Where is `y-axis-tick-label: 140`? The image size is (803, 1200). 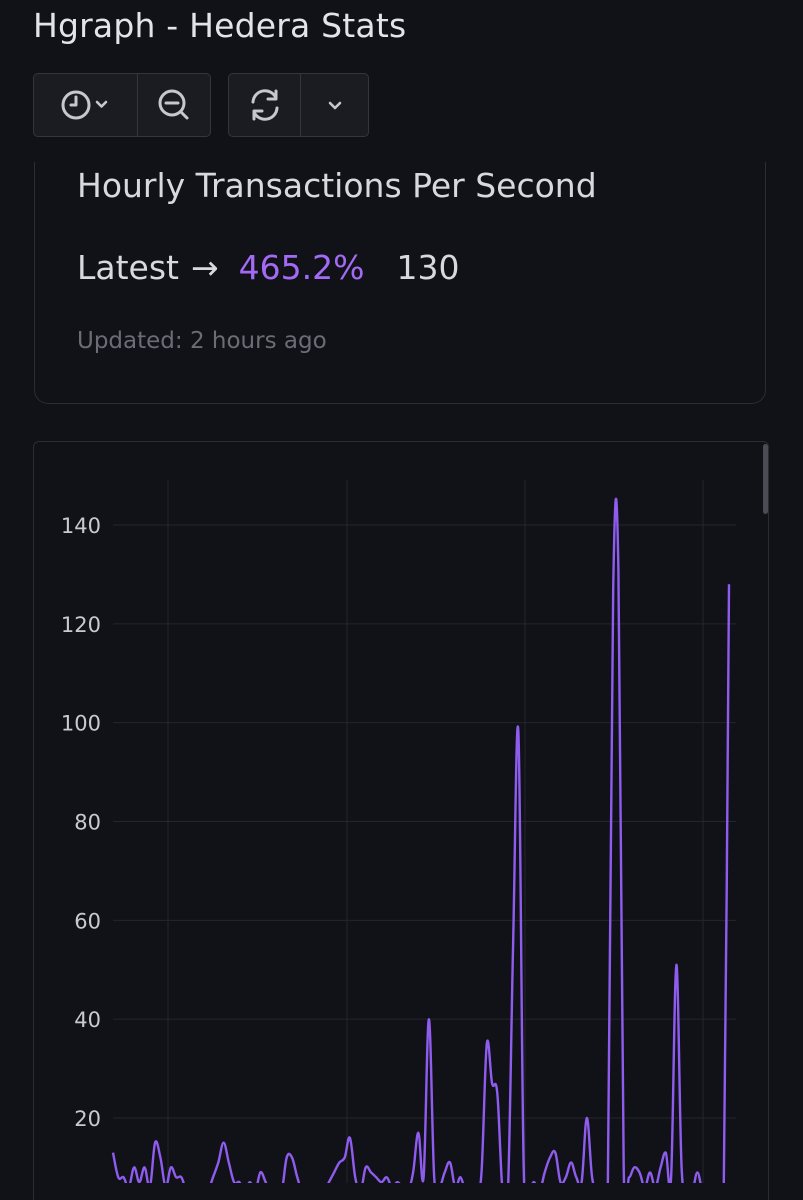 y-axis-tick-label: 140 is located at coordinates (81, 526).